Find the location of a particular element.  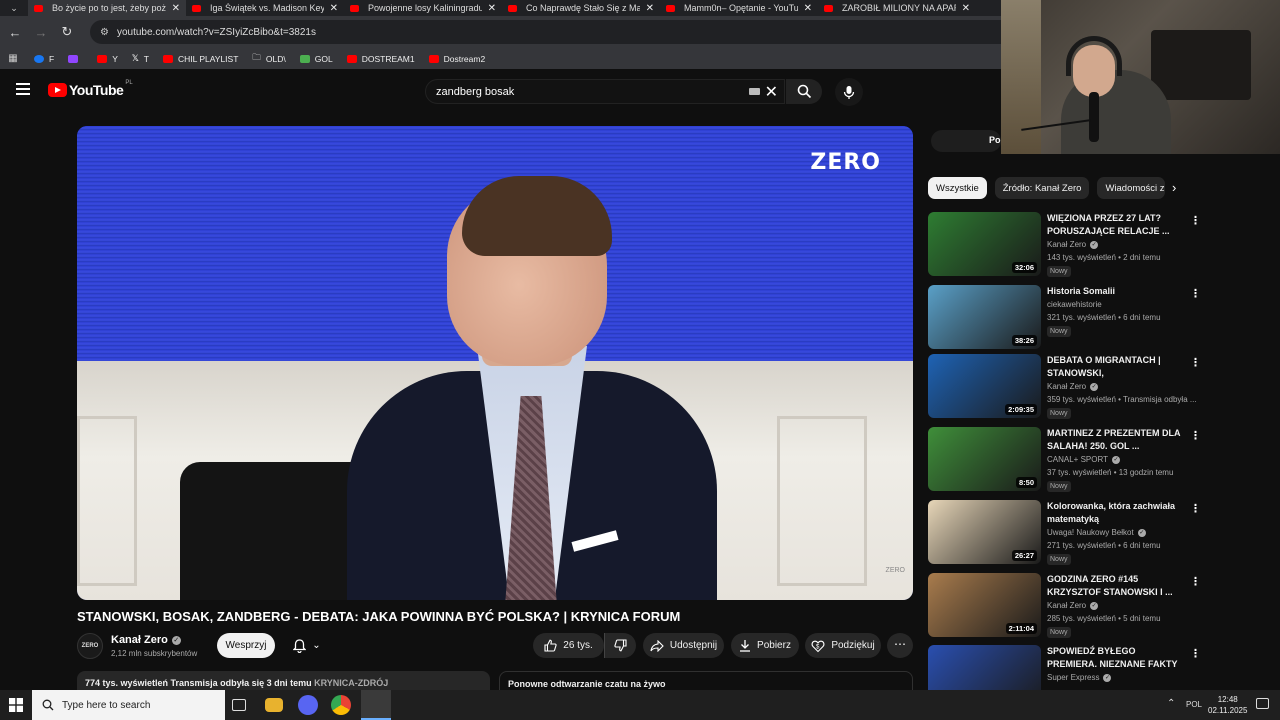

bookmark-twitch is located at coordinates (75, 58).